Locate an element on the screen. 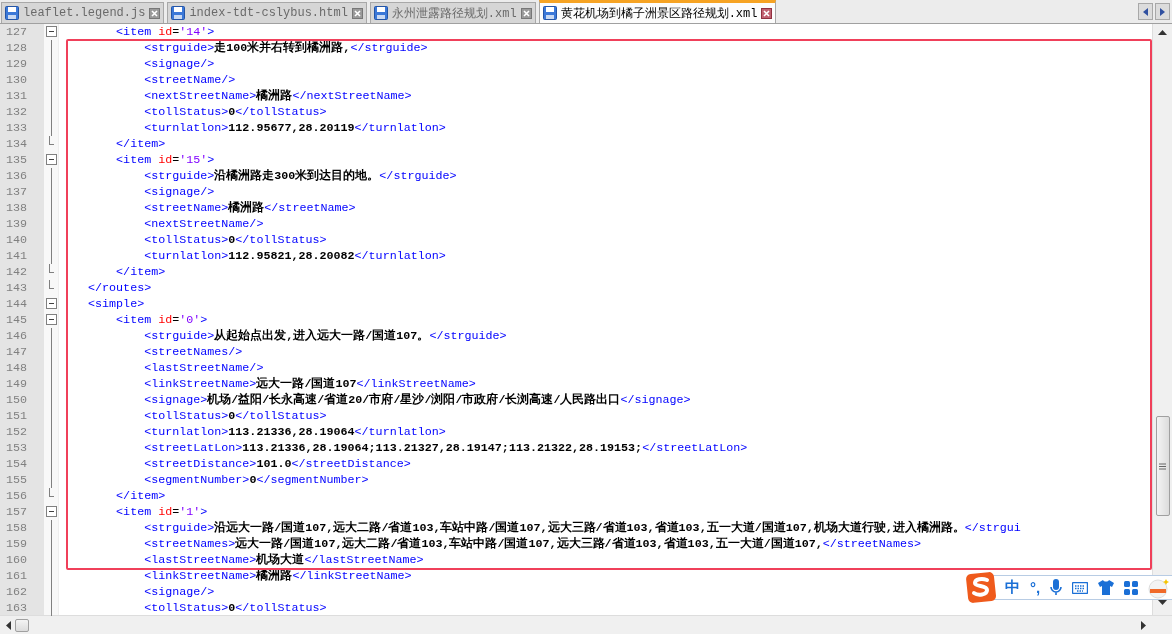 The image size is (1172, 634). code-line: <streetName/> is located at coordinates (189, 80).